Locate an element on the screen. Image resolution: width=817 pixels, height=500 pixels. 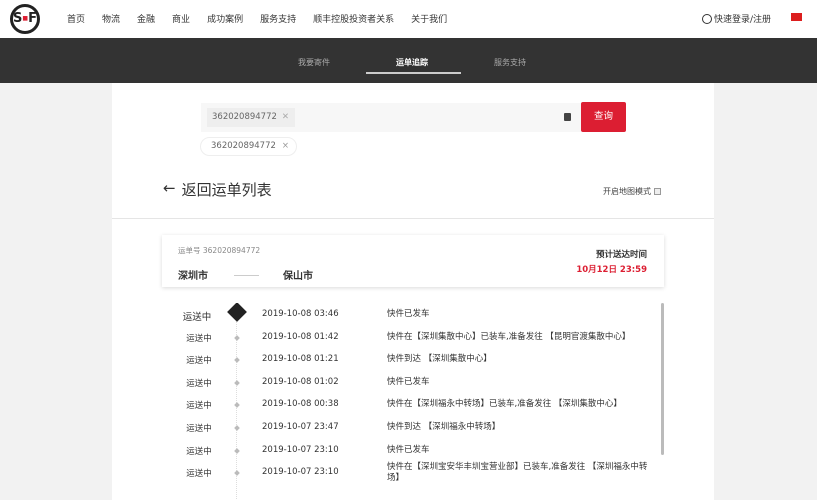
chip-text: 362020894772 is located at coordinates (244, 117).